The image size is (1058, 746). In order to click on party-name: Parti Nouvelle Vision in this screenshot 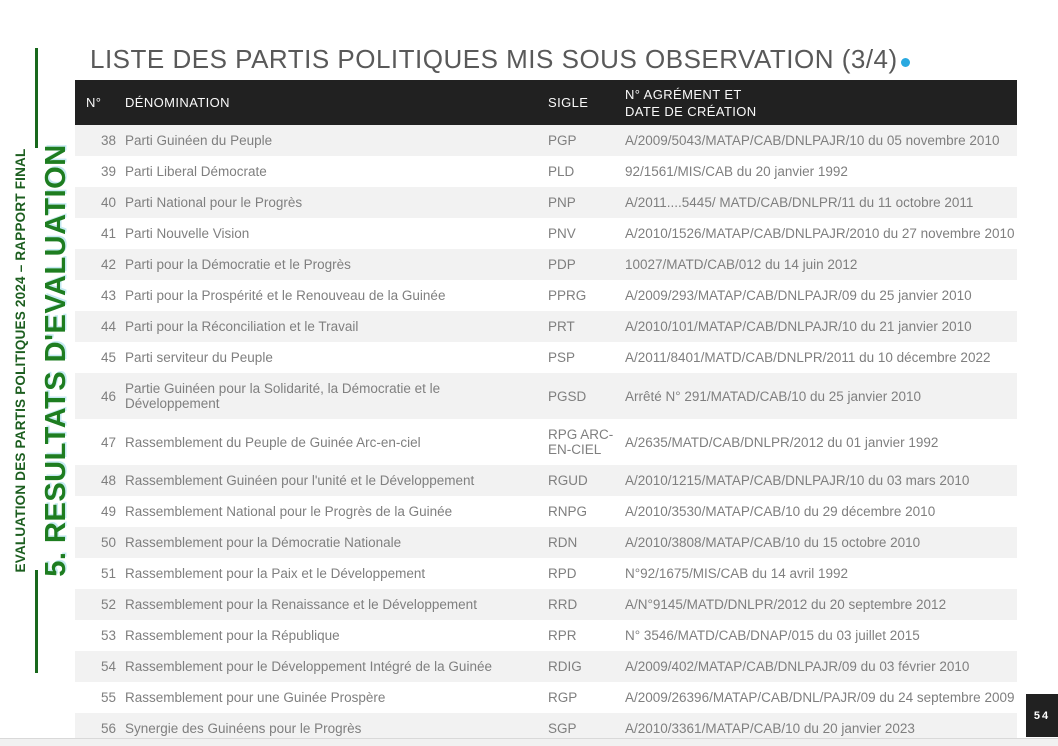, I will do `click(187, 233)`.